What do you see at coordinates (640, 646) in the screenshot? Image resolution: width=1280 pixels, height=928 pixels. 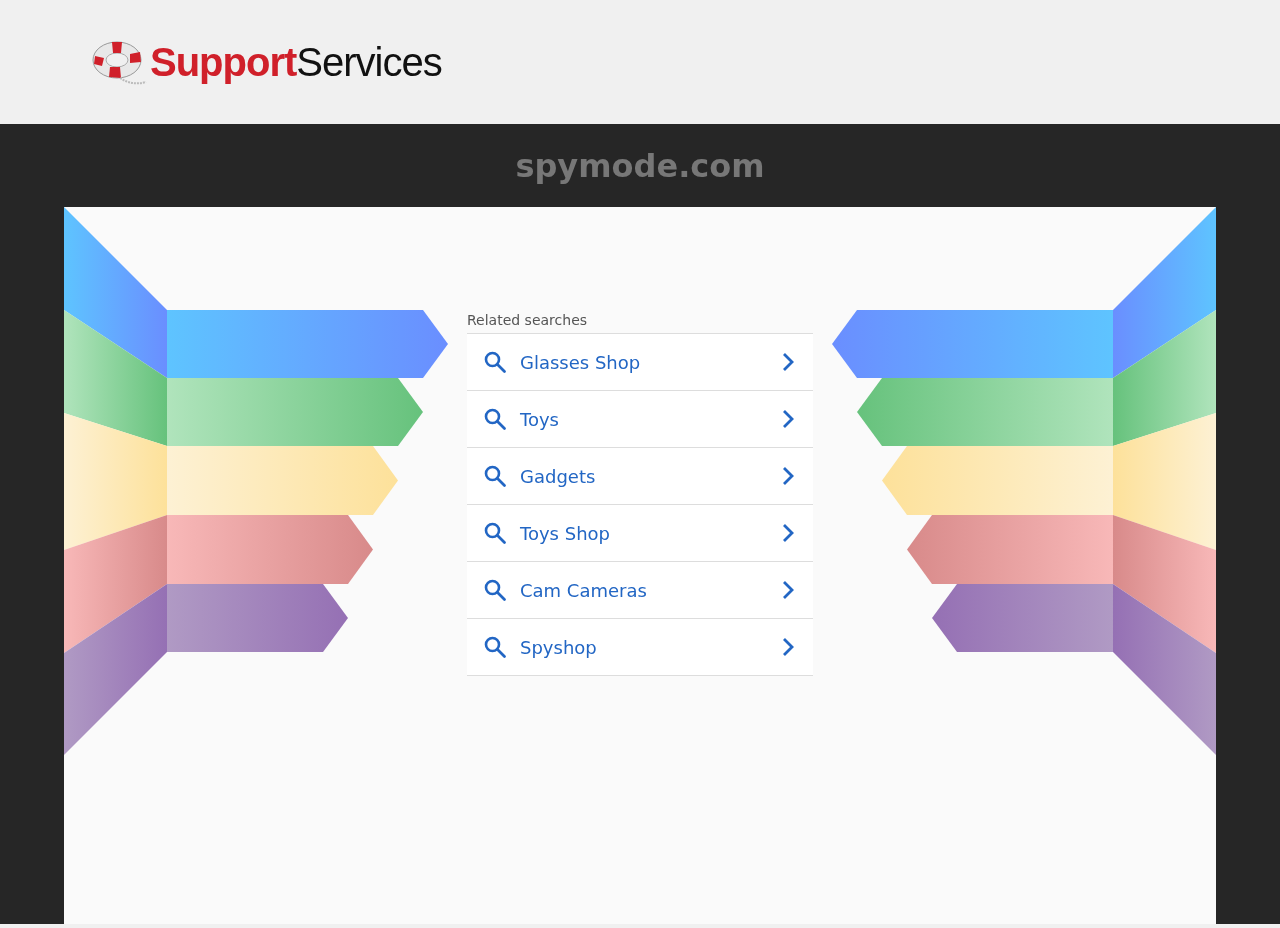 I see `search-link: Spyshop` at bounding box center [640, 646].